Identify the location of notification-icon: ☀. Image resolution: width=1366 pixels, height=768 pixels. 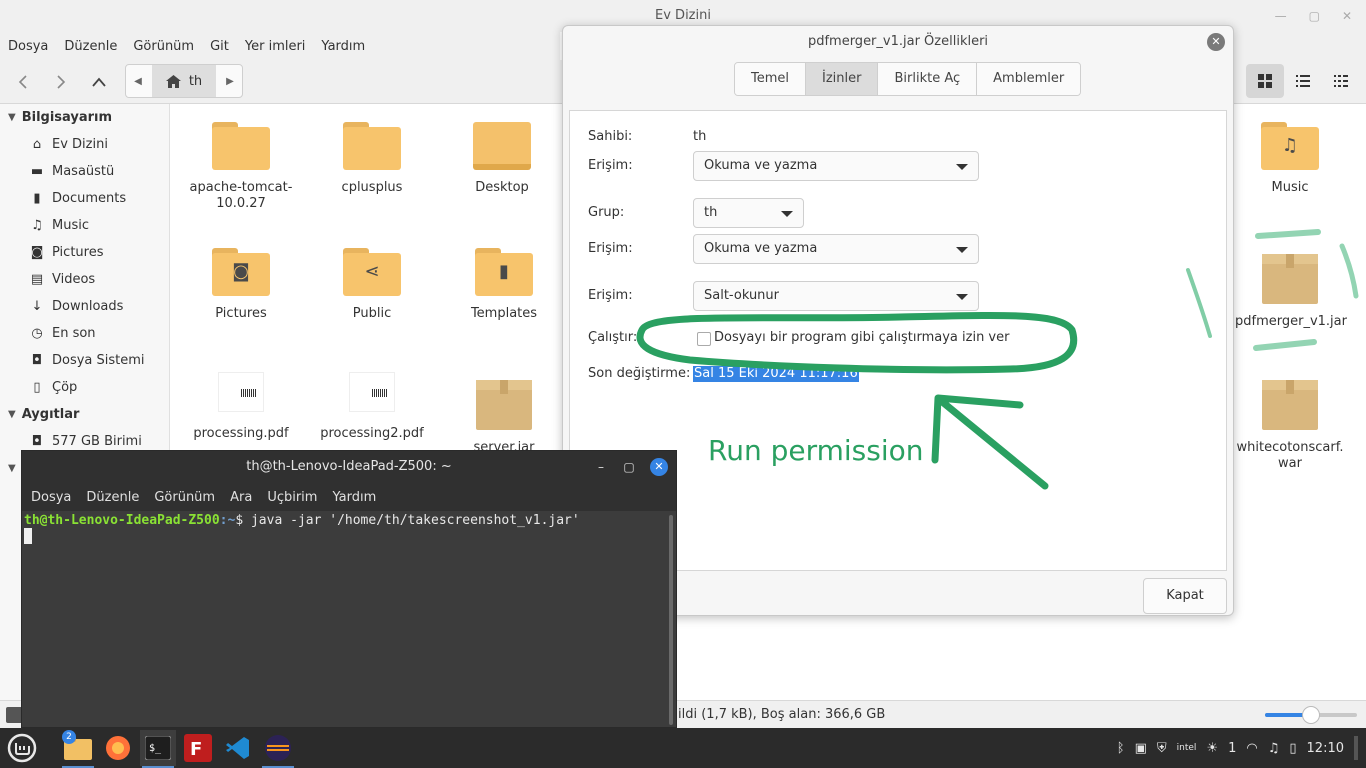
(1212, 748).